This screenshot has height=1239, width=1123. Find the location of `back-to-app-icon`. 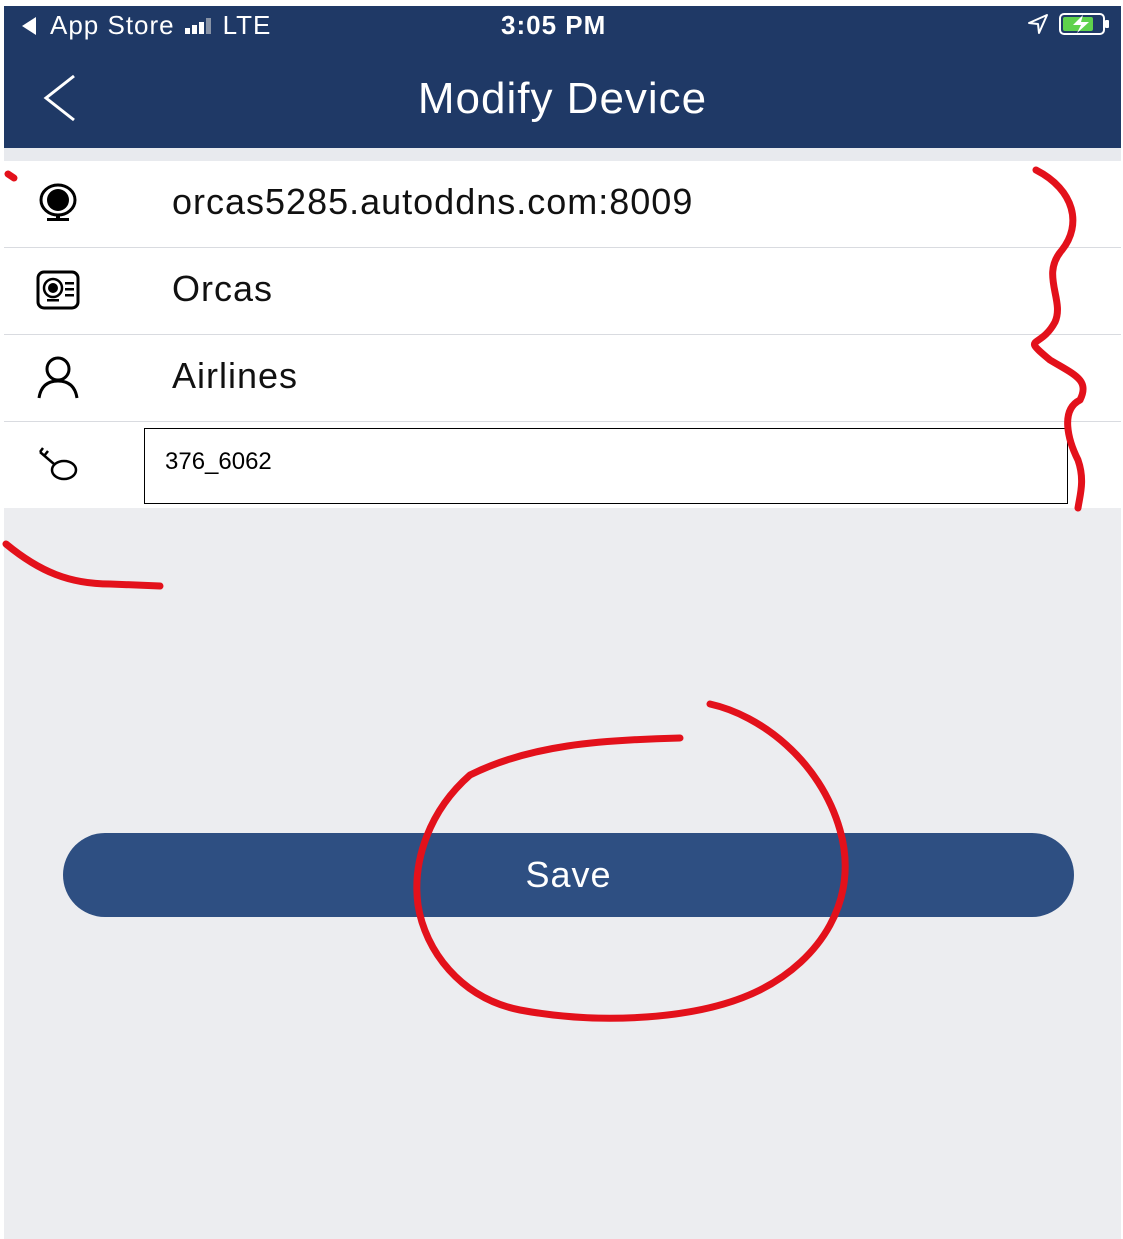

back-to-app-icon is located at coordinates (29, 25).